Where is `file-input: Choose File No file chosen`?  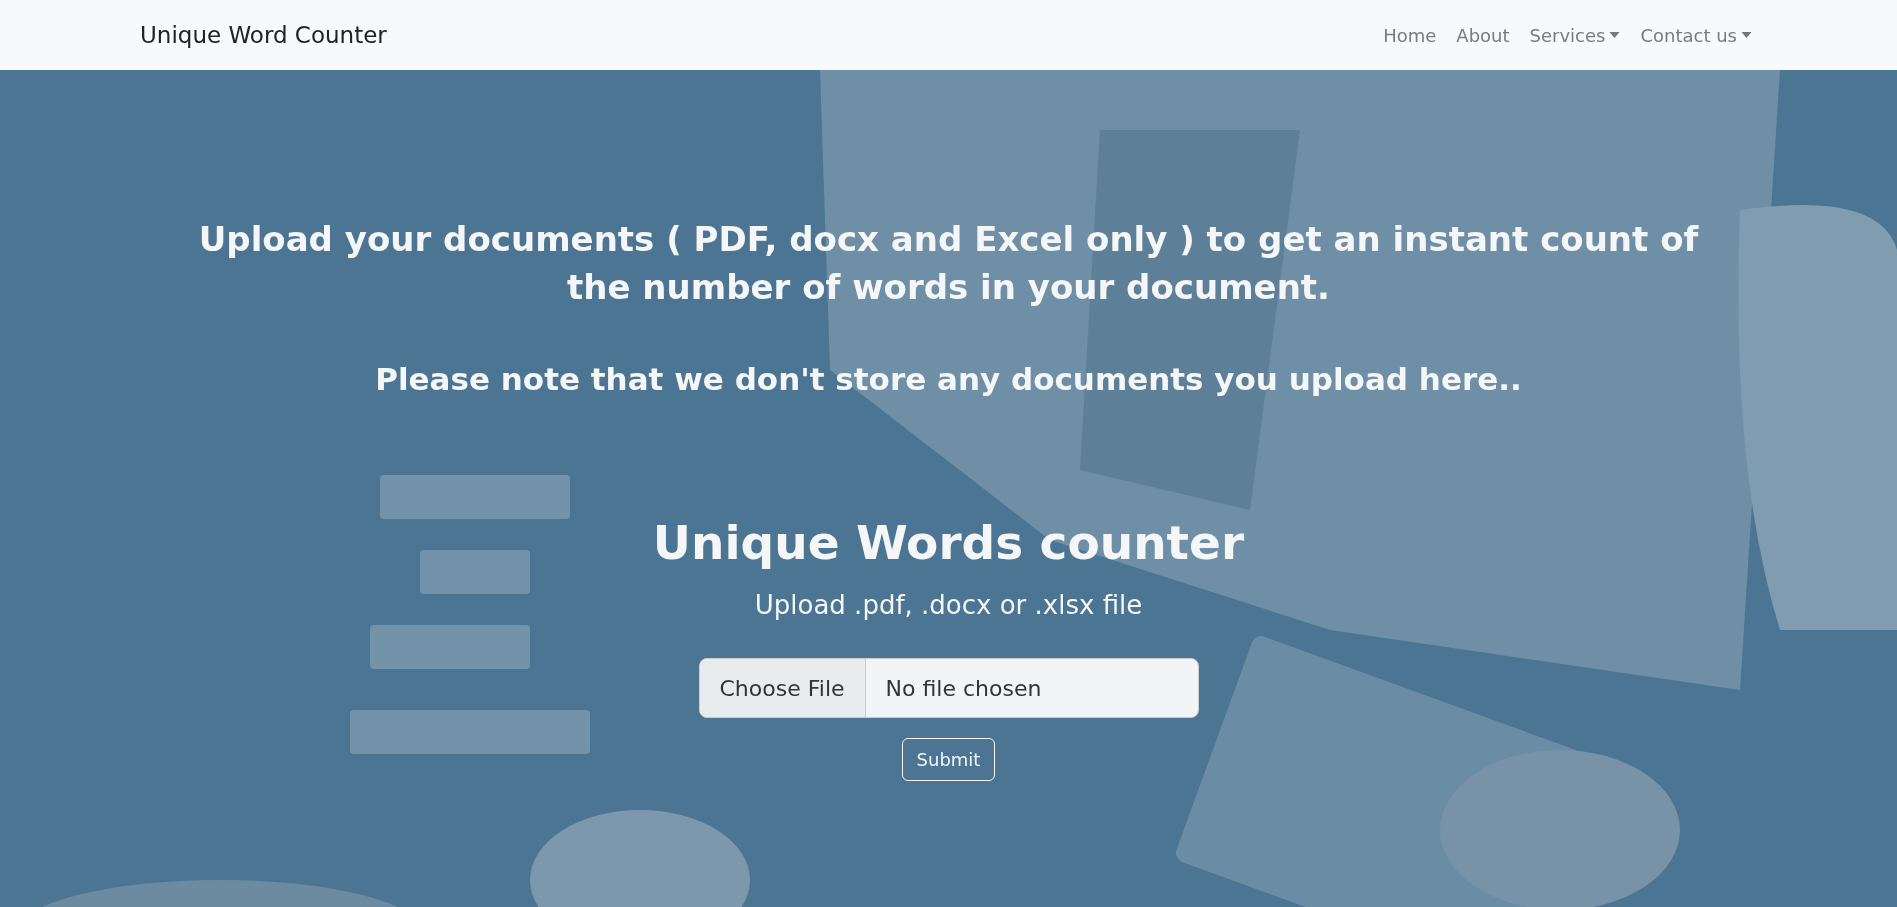
file-input: Choose File No file chosen is located at coordinates (948, 688).